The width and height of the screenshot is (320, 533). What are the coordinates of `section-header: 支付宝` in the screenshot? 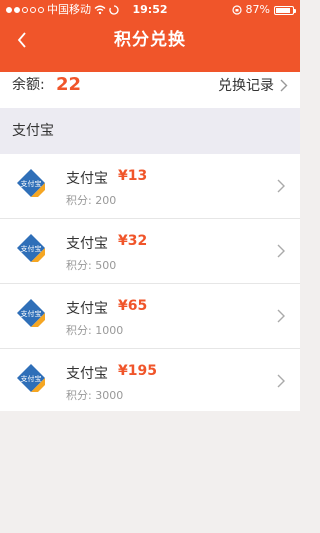 It's located at (150, 131).